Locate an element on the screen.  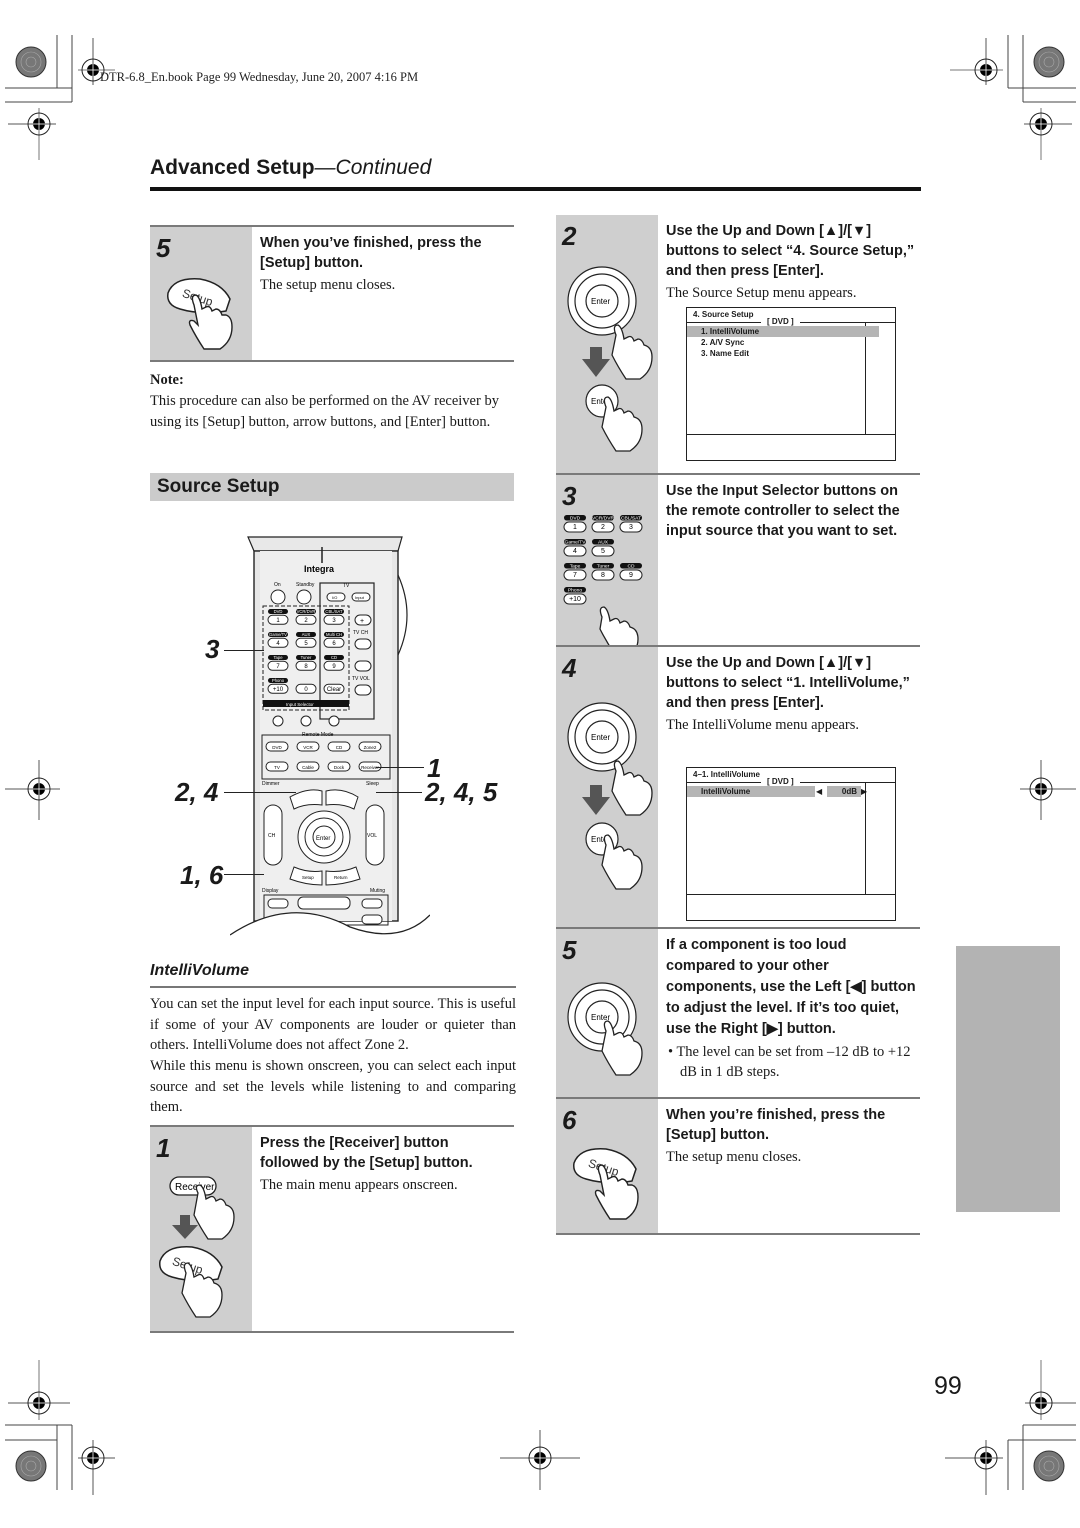
section-heading-bar: Source Setup is located at coordinates (332, 487).